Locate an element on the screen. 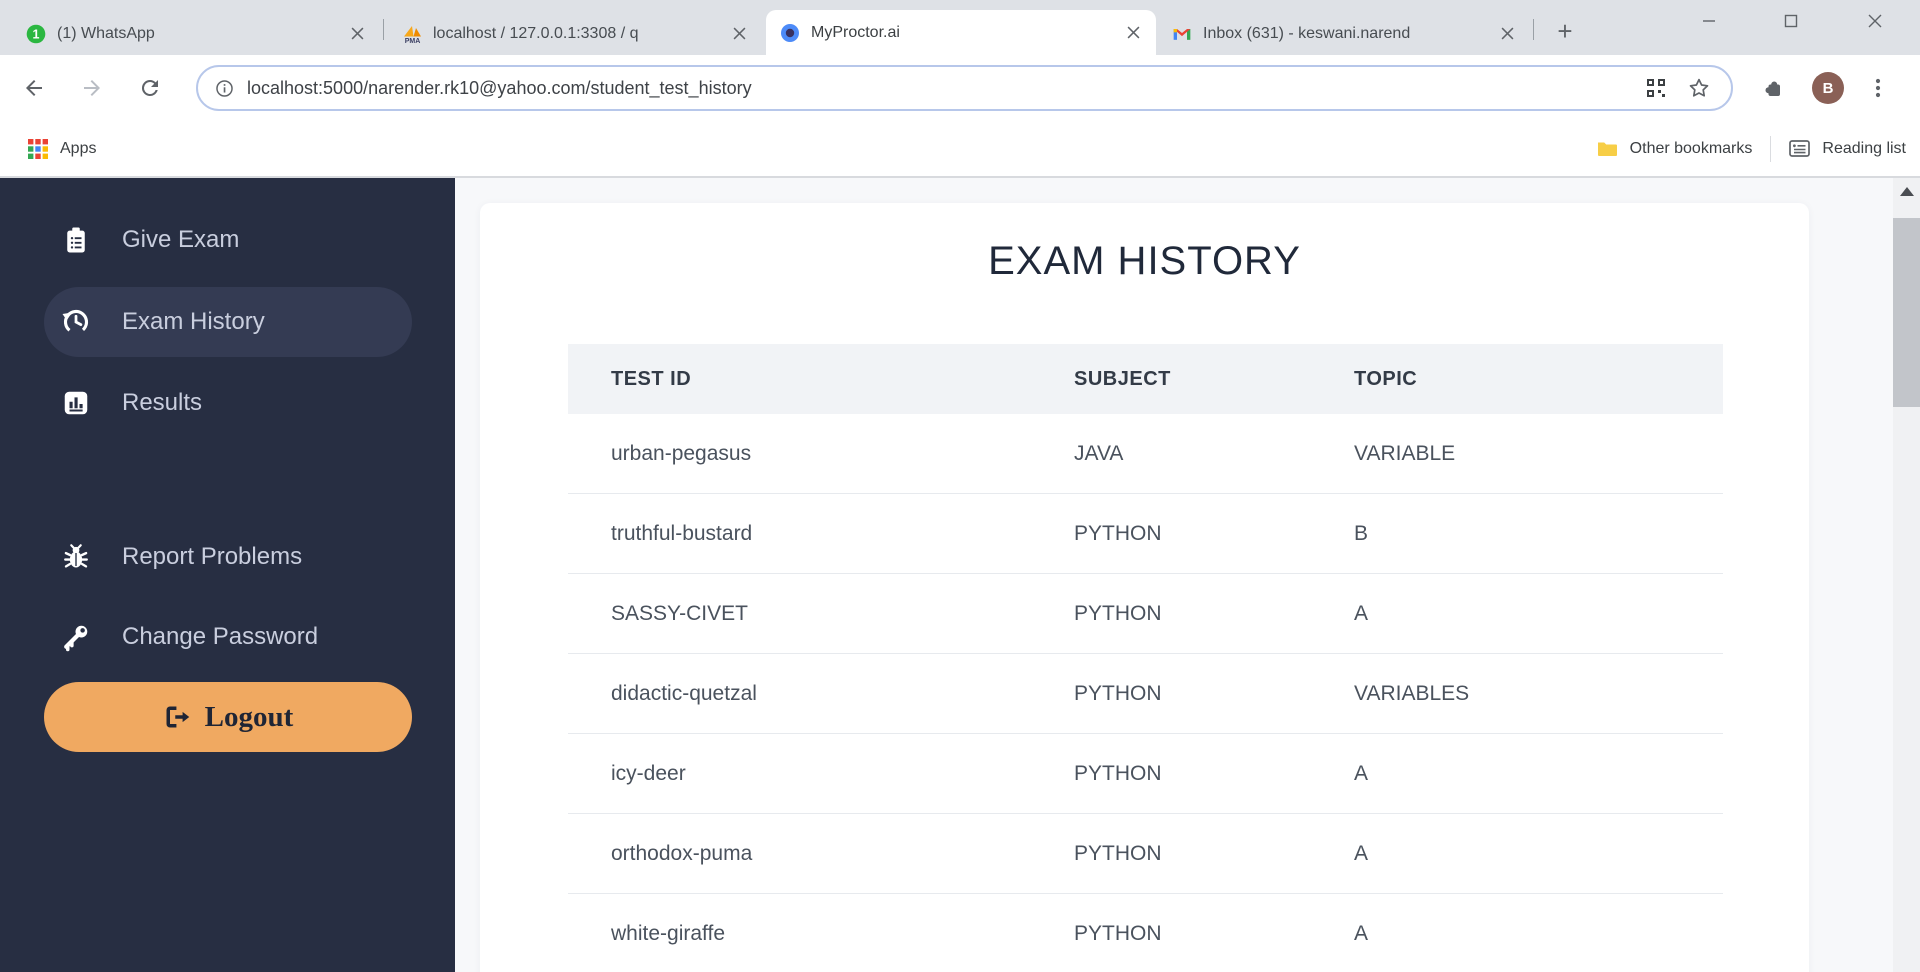  cell-test-id: SASSY-CIVET is located at coordinates (799, 613).